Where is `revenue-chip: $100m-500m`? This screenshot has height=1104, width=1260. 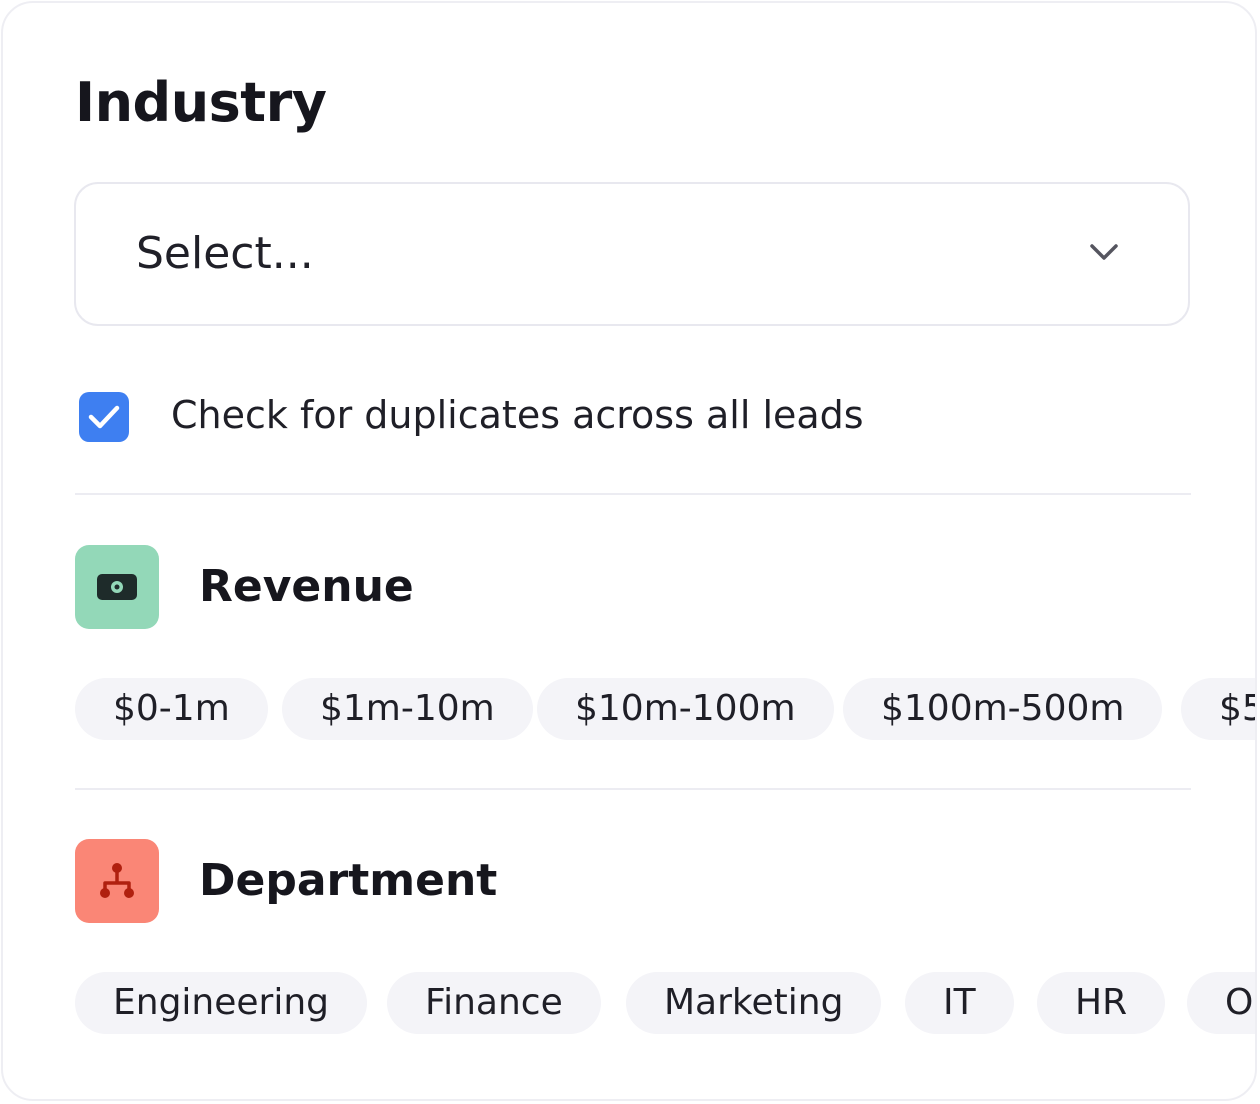
revenue-chip: $100m-500m is located at coordinates (1003, 709).